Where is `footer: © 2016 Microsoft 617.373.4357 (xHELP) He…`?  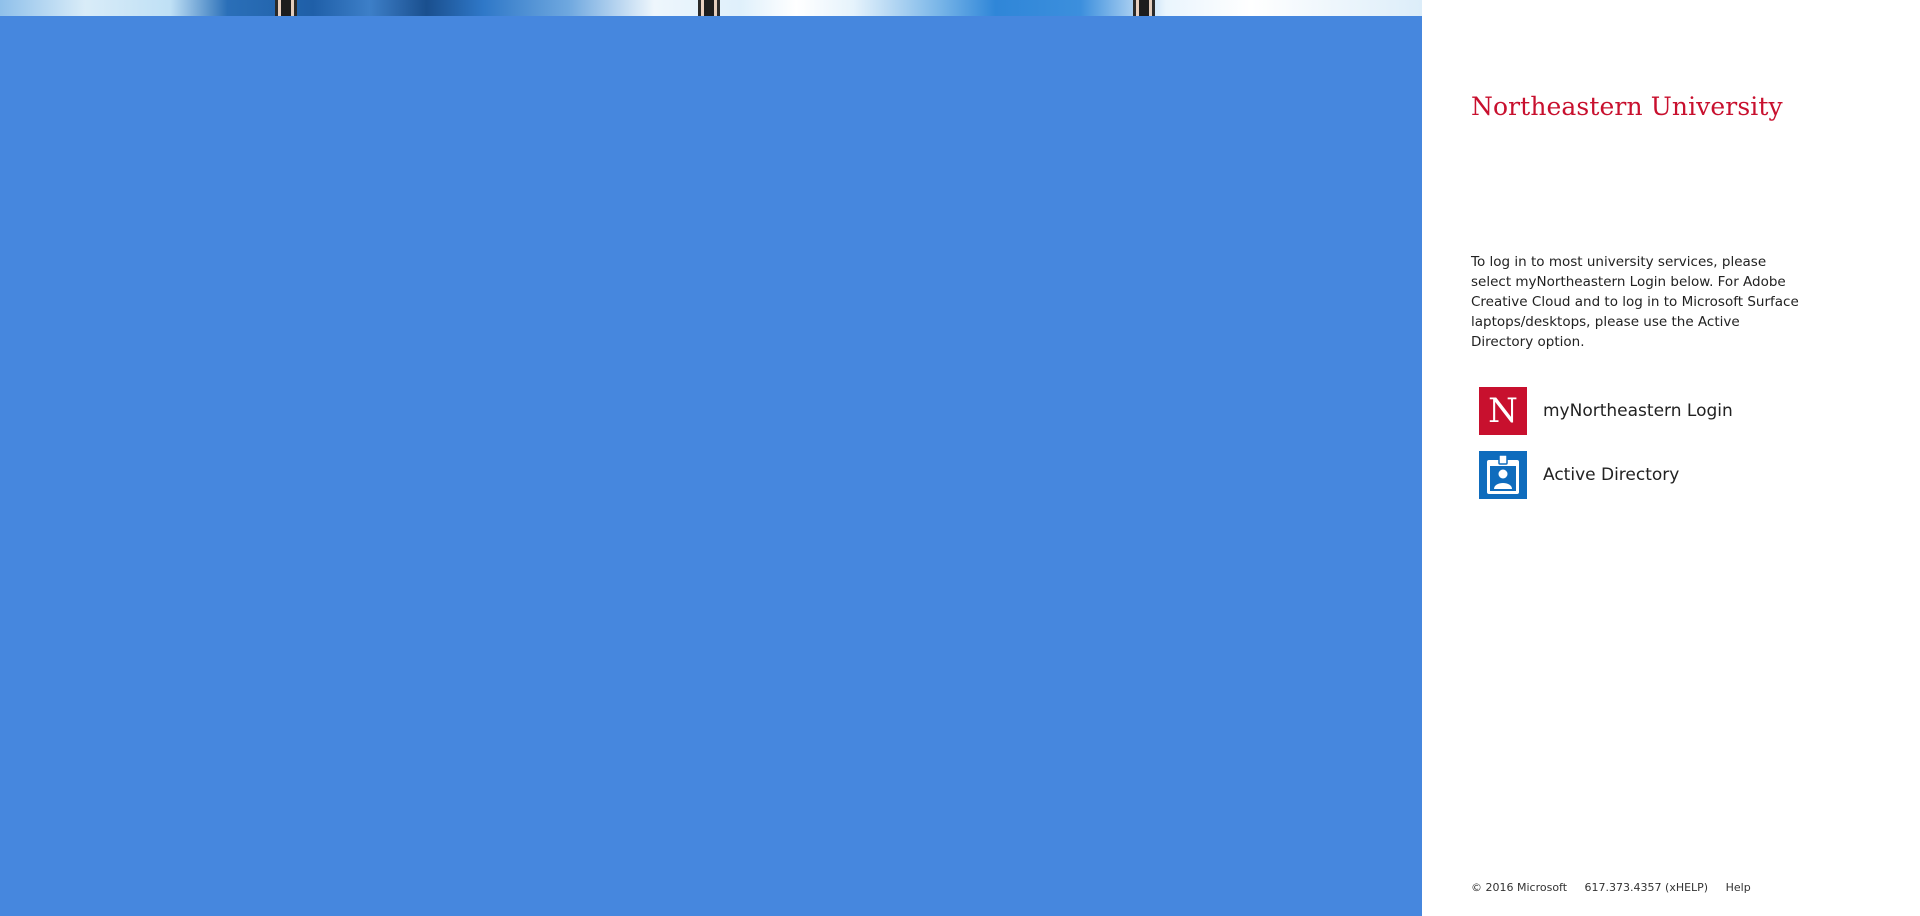
footer: © 2016 Microsoft 617.373.4357 (xHELP) He… is located at coordinates (1618, 887).